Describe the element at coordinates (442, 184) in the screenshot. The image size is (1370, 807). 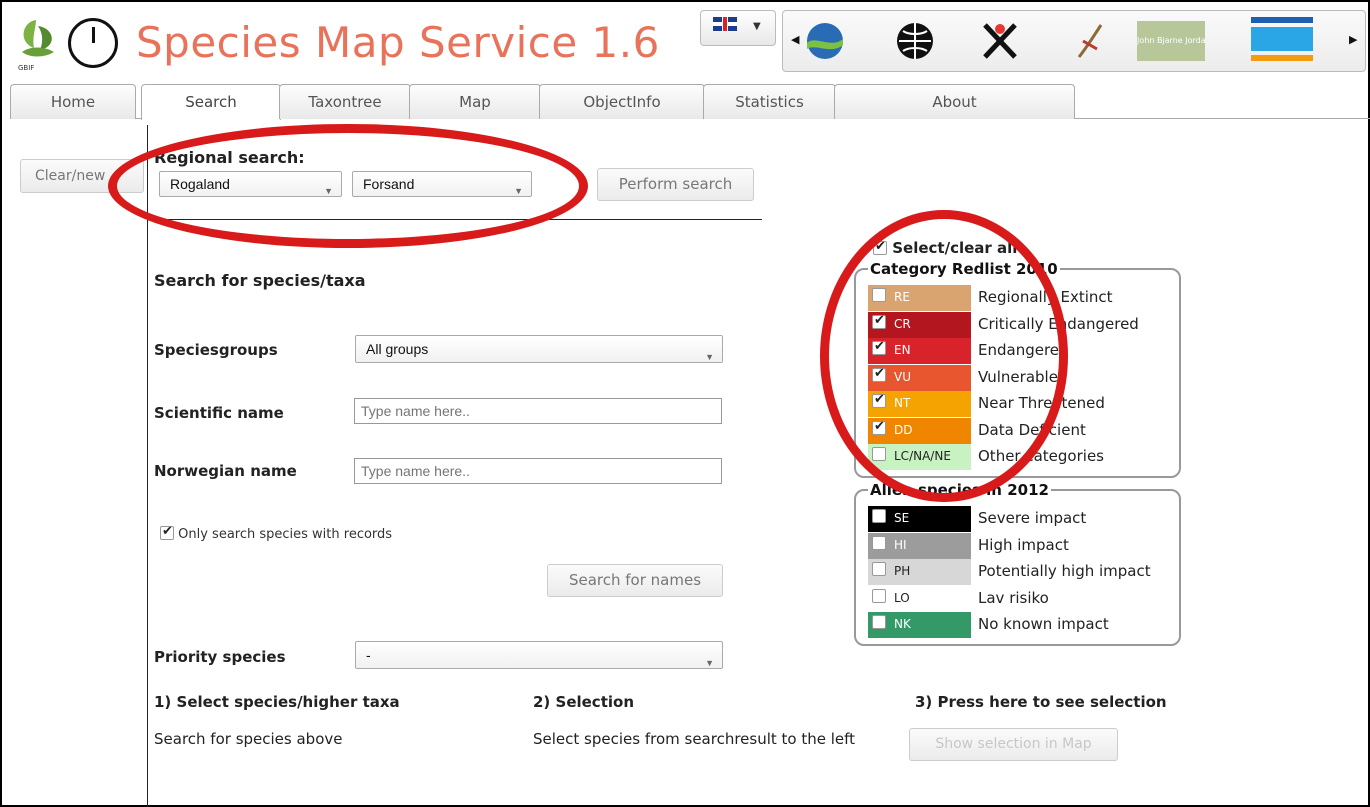
I see `municipality-select: Forsand ▼` at that location.